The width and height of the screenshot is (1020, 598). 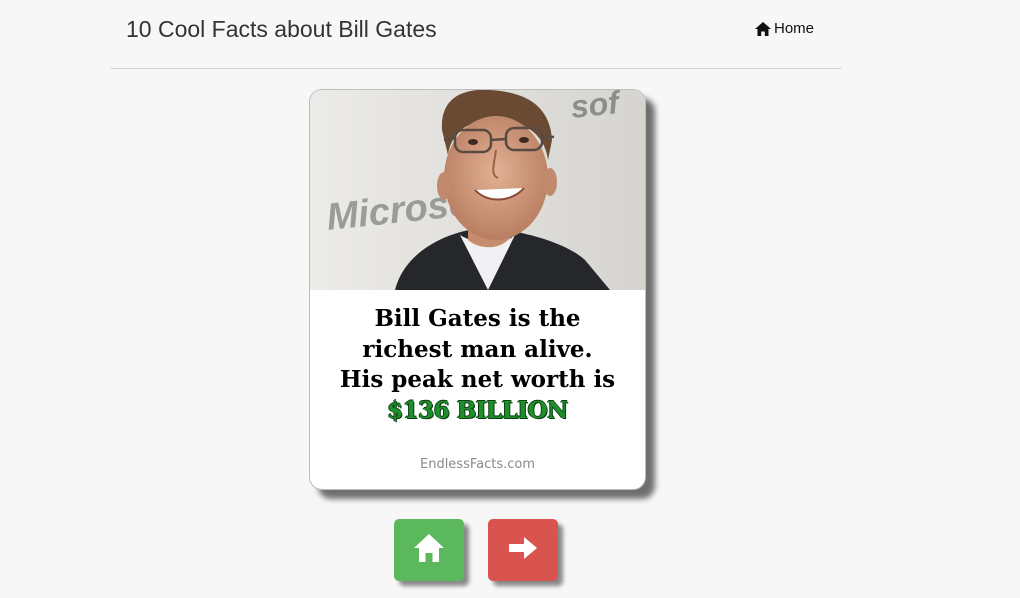 What do you see at coordinates (477, 410) in the screenshot?
I see `net-worth-highlight: $136 BILLION` at bounding box center [477, 410].